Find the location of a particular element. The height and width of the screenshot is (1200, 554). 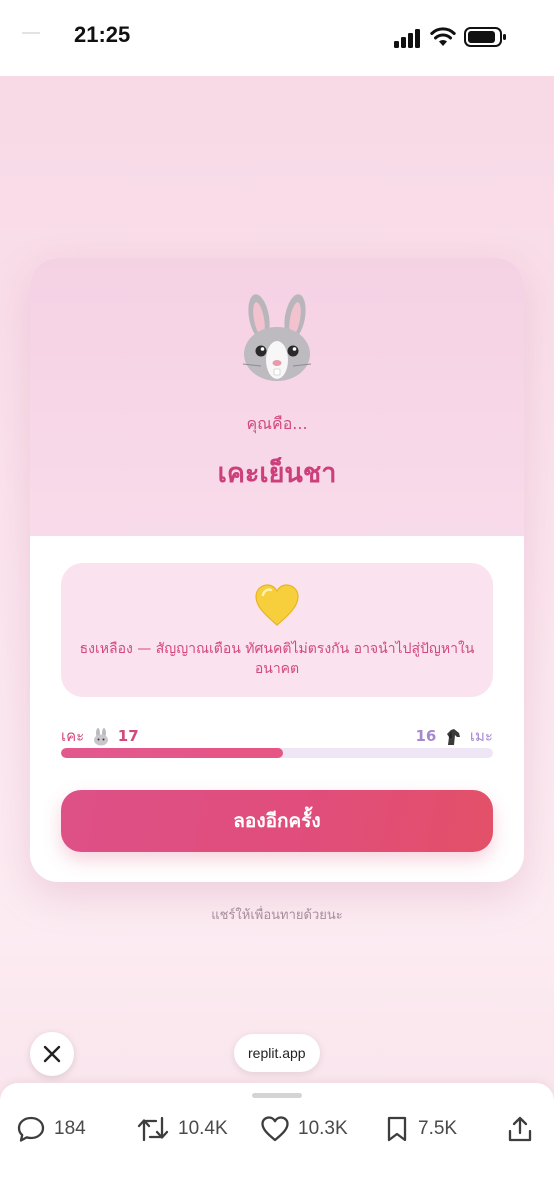

score-left-value: 17 is located at coordinates (128, 736).